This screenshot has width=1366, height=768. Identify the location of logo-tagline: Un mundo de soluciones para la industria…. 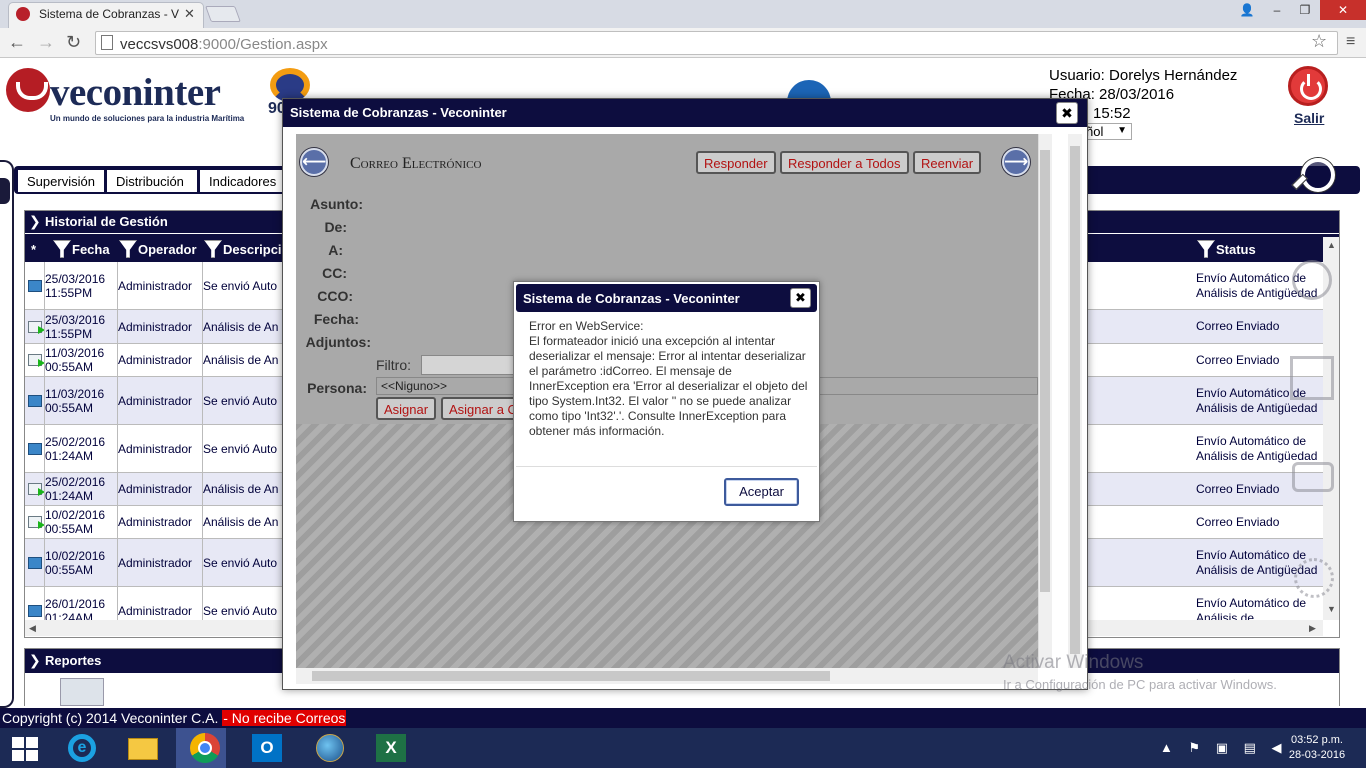
(147, 118).